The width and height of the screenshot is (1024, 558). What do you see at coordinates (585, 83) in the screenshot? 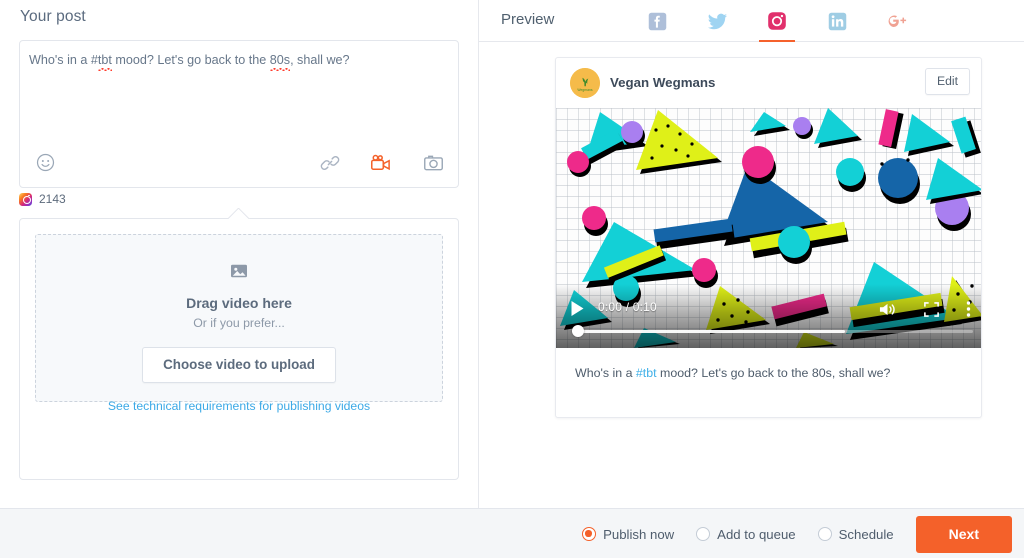
I see `avatar: Wegmans` at bounding box center [585, 83].